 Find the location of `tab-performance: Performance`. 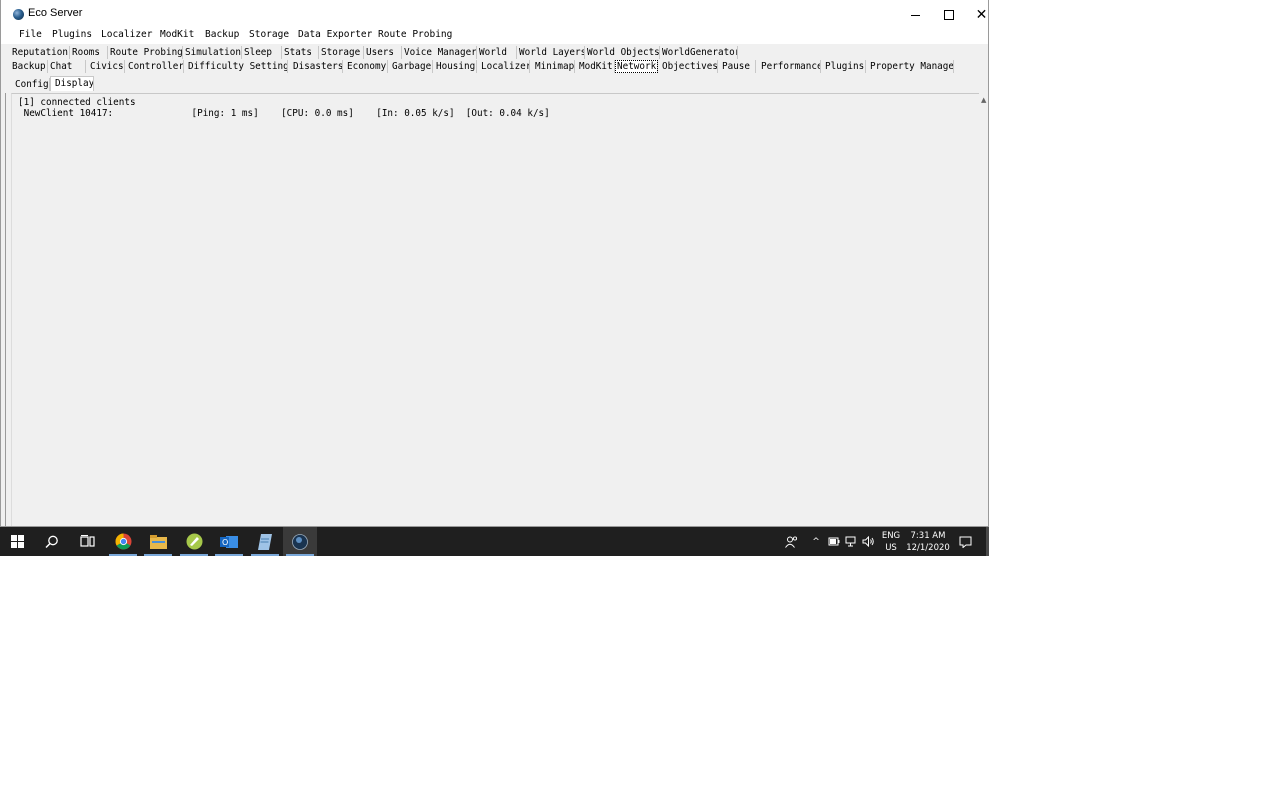

tab-performance: Performance is located at coordinates (788, 66).